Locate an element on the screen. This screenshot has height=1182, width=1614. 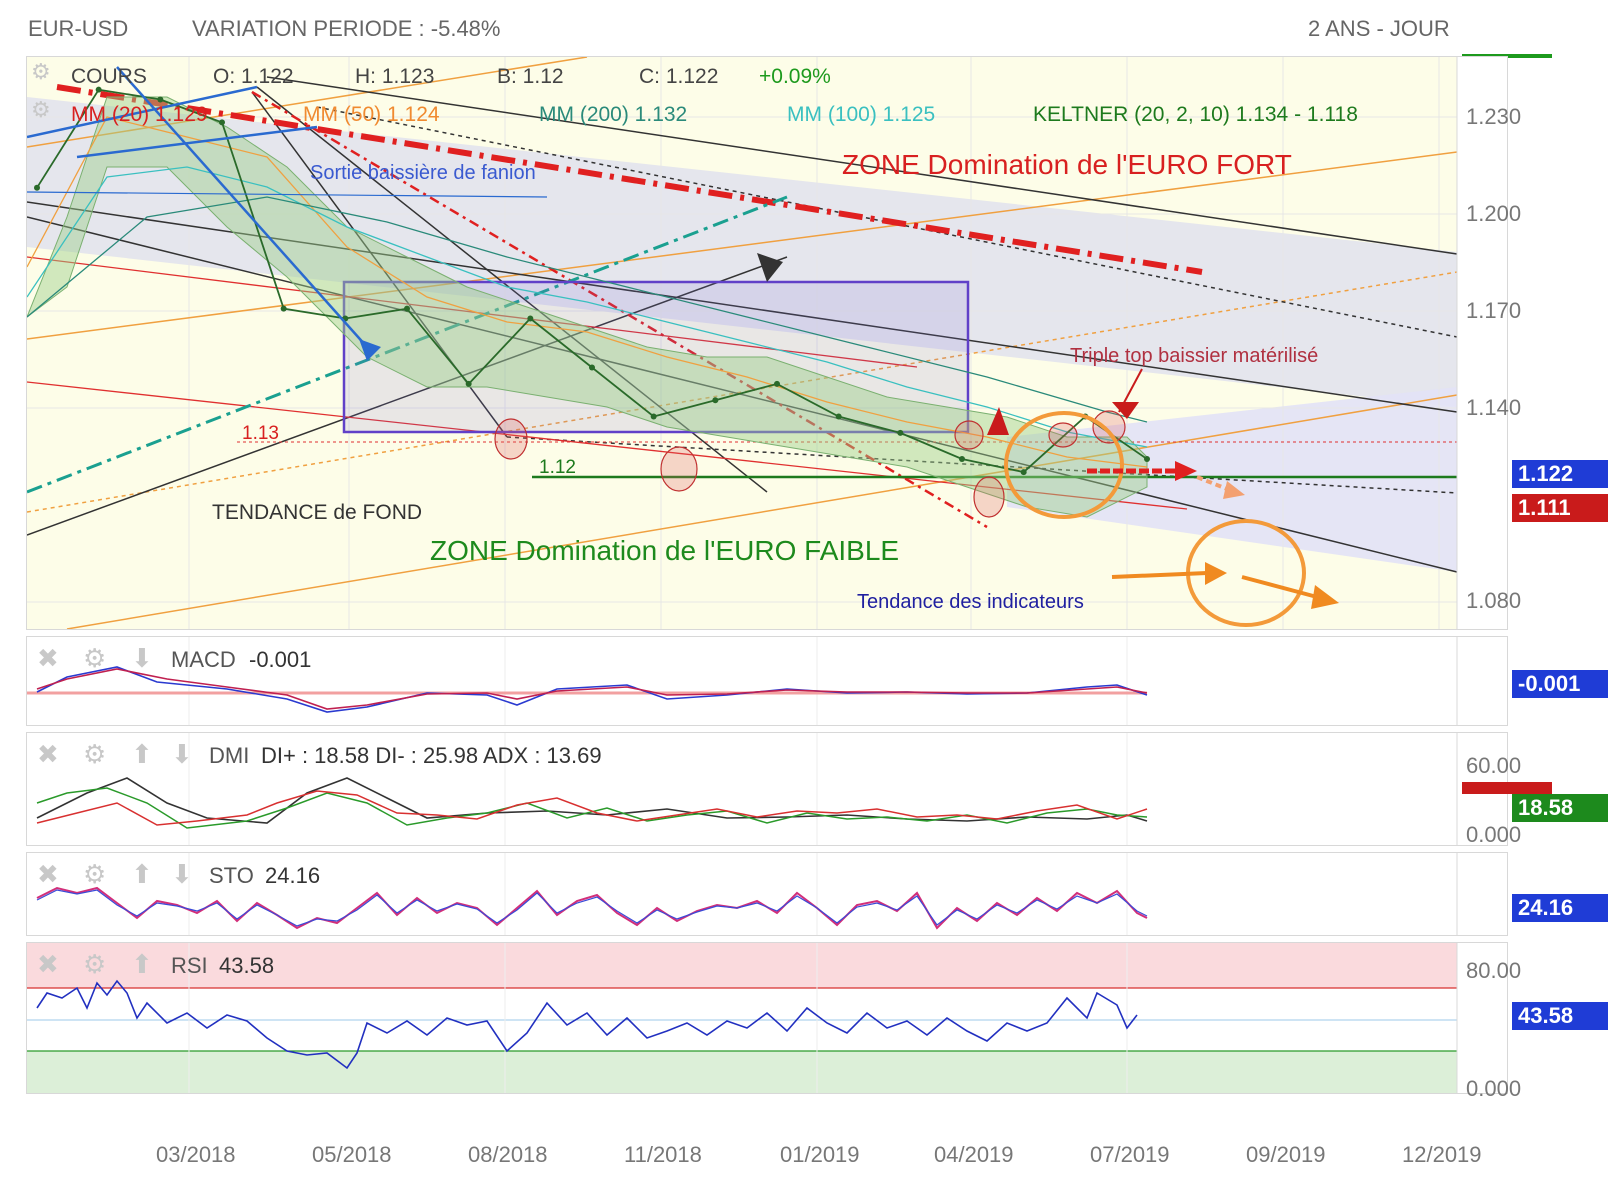
symbol-label: EUR-USD is located at coordinates (78, 28).